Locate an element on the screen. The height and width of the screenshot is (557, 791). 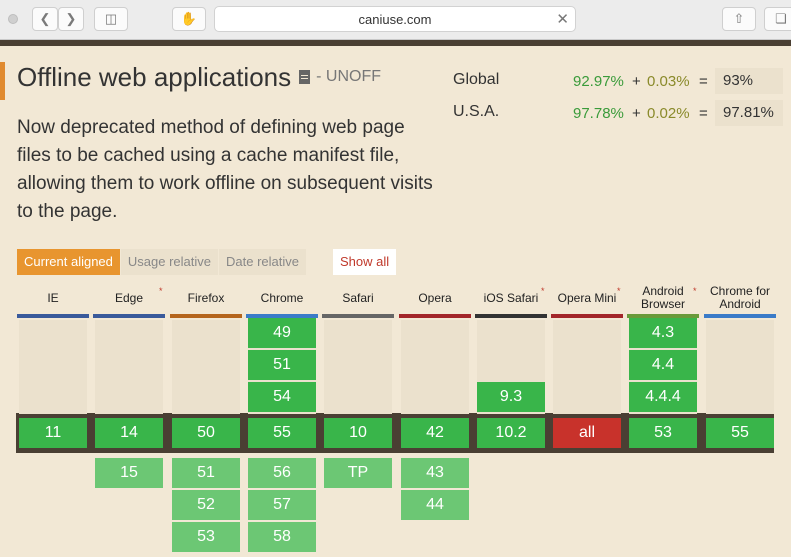
show-all-button: Show all is located at coordinates (365, 262).